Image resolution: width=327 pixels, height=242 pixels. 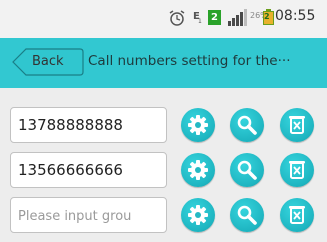 I want to click on back-button: Back, so click(x=48, y=62).